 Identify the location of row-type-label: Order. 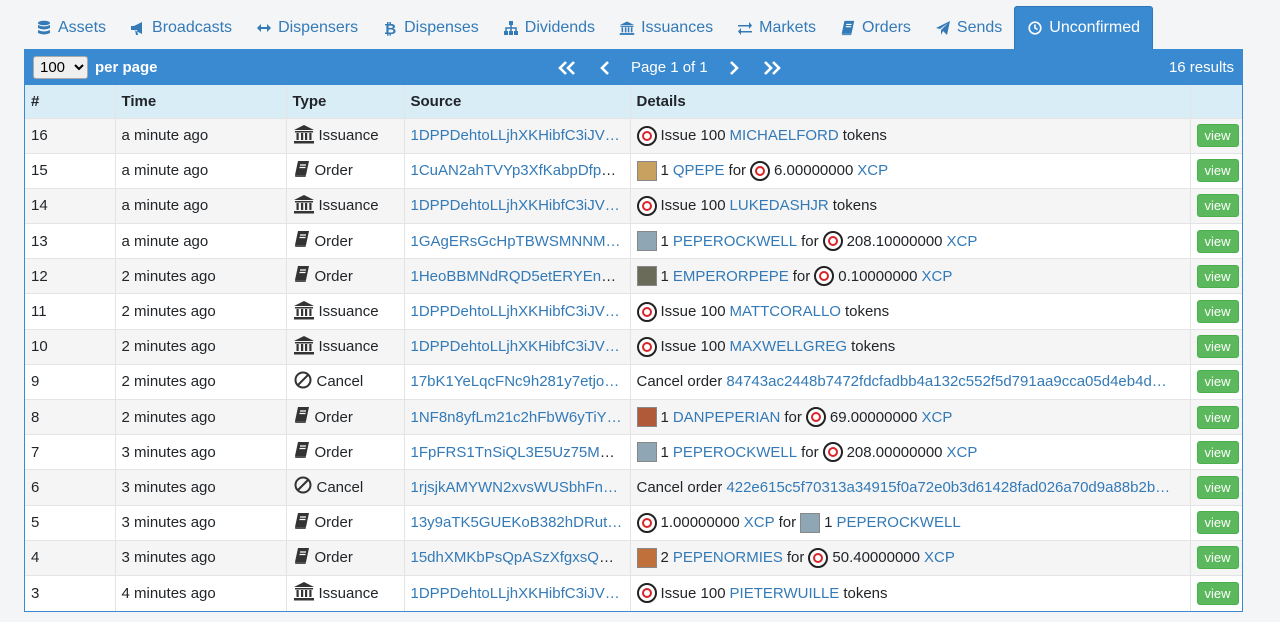
(333, 452).